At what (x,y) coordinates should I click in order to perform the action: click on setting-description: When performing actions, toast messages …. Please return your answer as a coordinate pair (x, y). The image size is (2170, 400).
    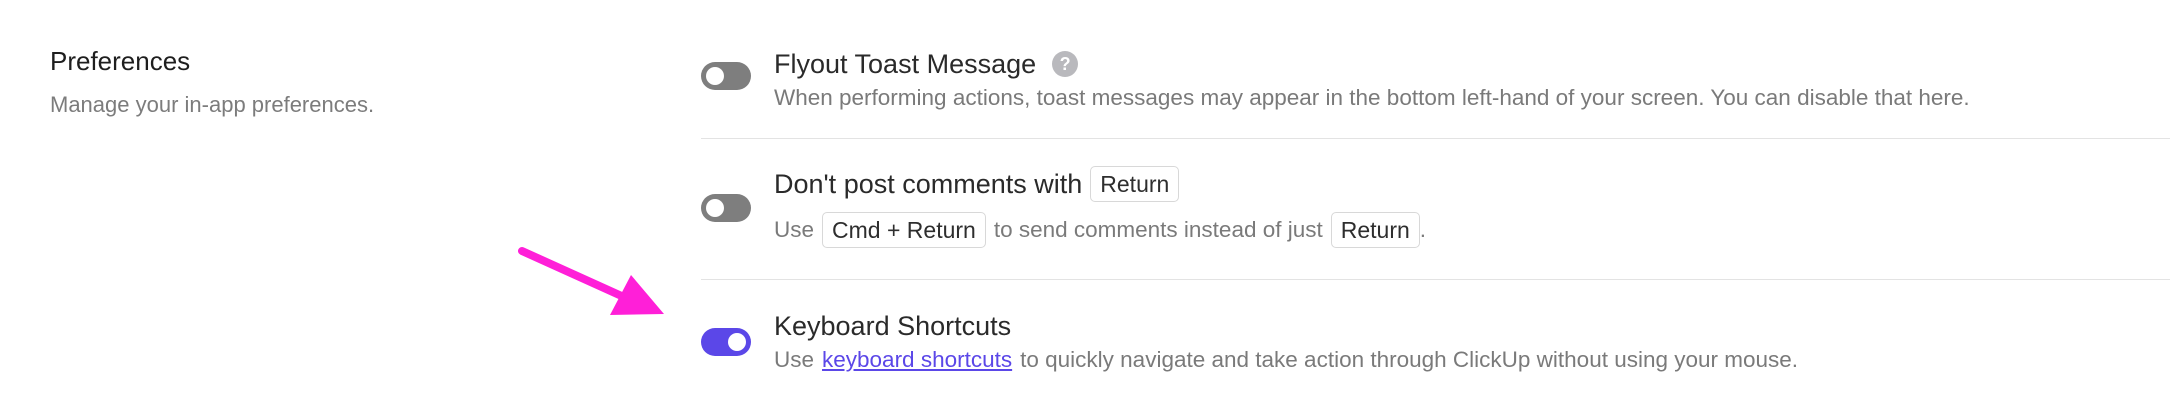
    Looking at the image, I should click on (1372, 97).